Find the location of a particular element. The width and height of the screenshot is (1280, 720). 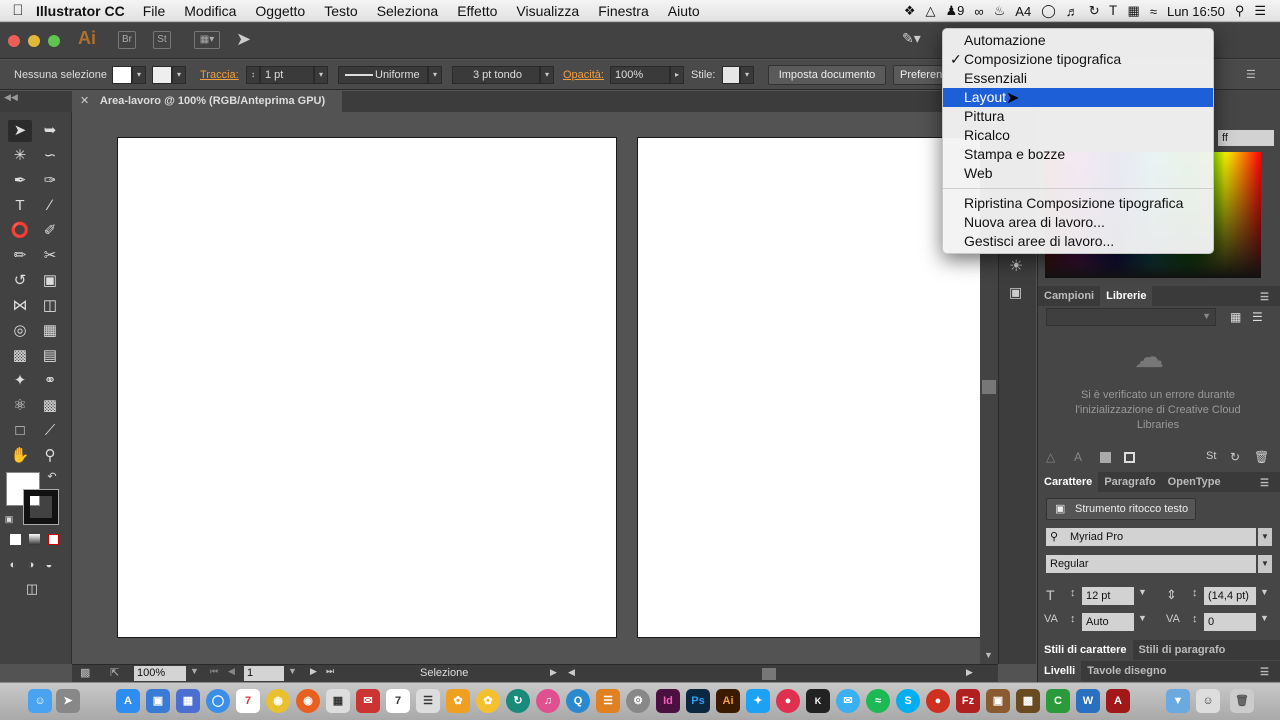

notification-center-icon: ☰ is located at coordinates (1260, 11).